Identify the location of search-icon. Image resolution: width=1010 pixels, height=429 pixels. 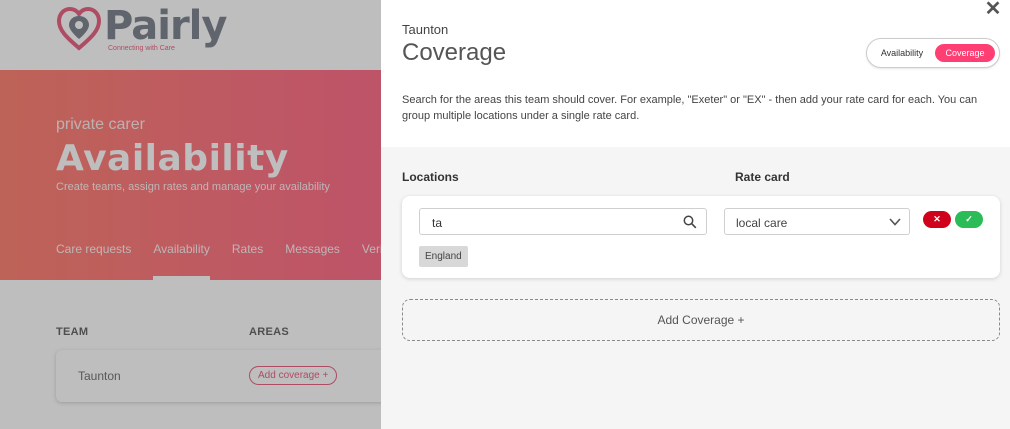
(690, 222).